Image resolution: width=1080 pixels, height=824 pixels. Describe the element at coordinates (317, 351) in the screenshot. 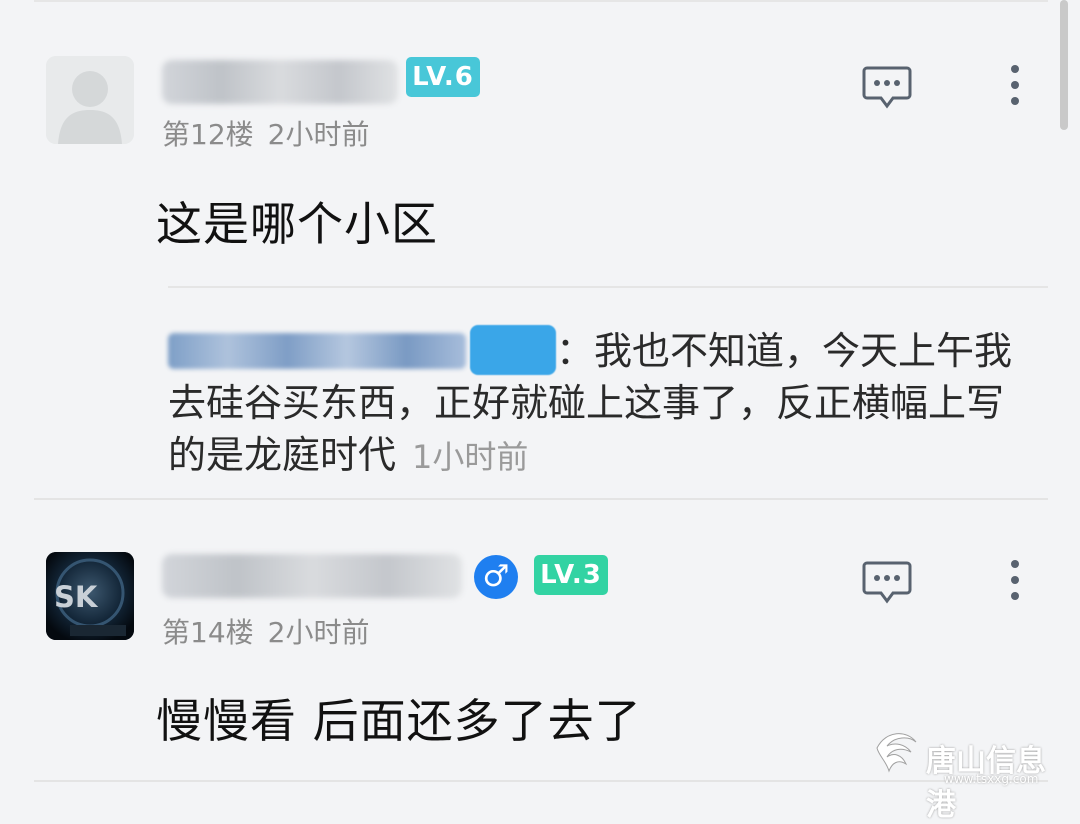

I see `reply-author-blurred` at that location.